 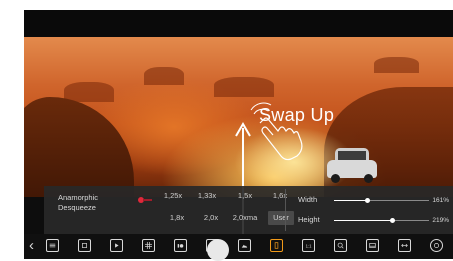 What do you see at coordinates (308, 199) in the screenshot?
I see `width-label: Width` at bounding box center [308, 199].